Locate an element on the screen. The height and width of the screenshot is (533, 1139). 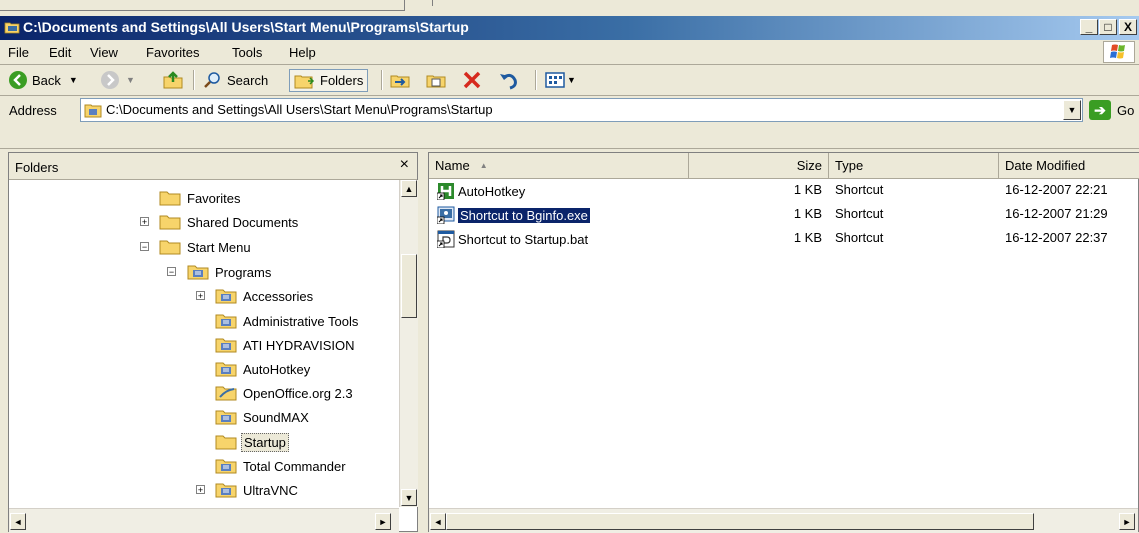
delete-button is located at coordinates (472, 80).